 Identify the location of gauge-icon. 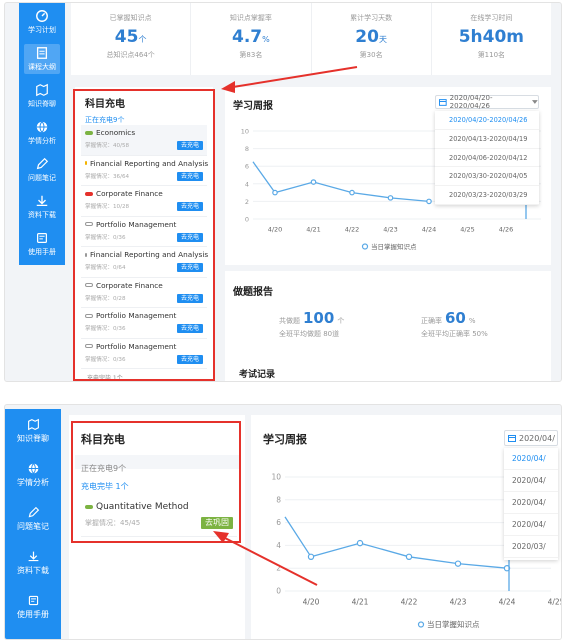
(42, 15).